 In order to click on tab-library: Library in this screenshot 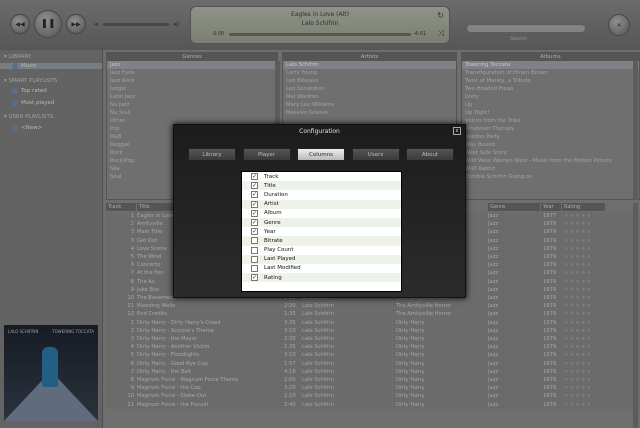, I will do `click(212, 154)`.